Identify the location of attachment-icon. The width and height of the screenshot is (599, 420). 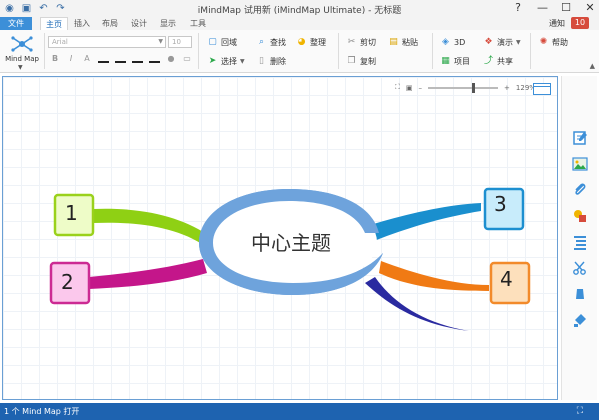
(580, 190).